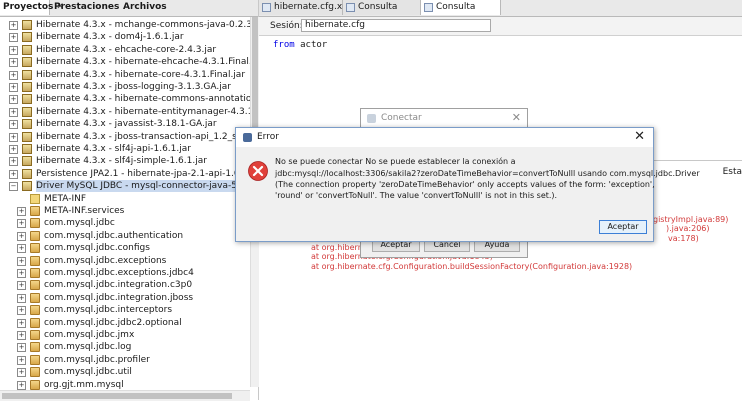  Describe the element at coordinates (119, 273) in the screenshot. I see `tree-node-label: com.mysql.jdbc.exceptions.jdbc4` at that location.